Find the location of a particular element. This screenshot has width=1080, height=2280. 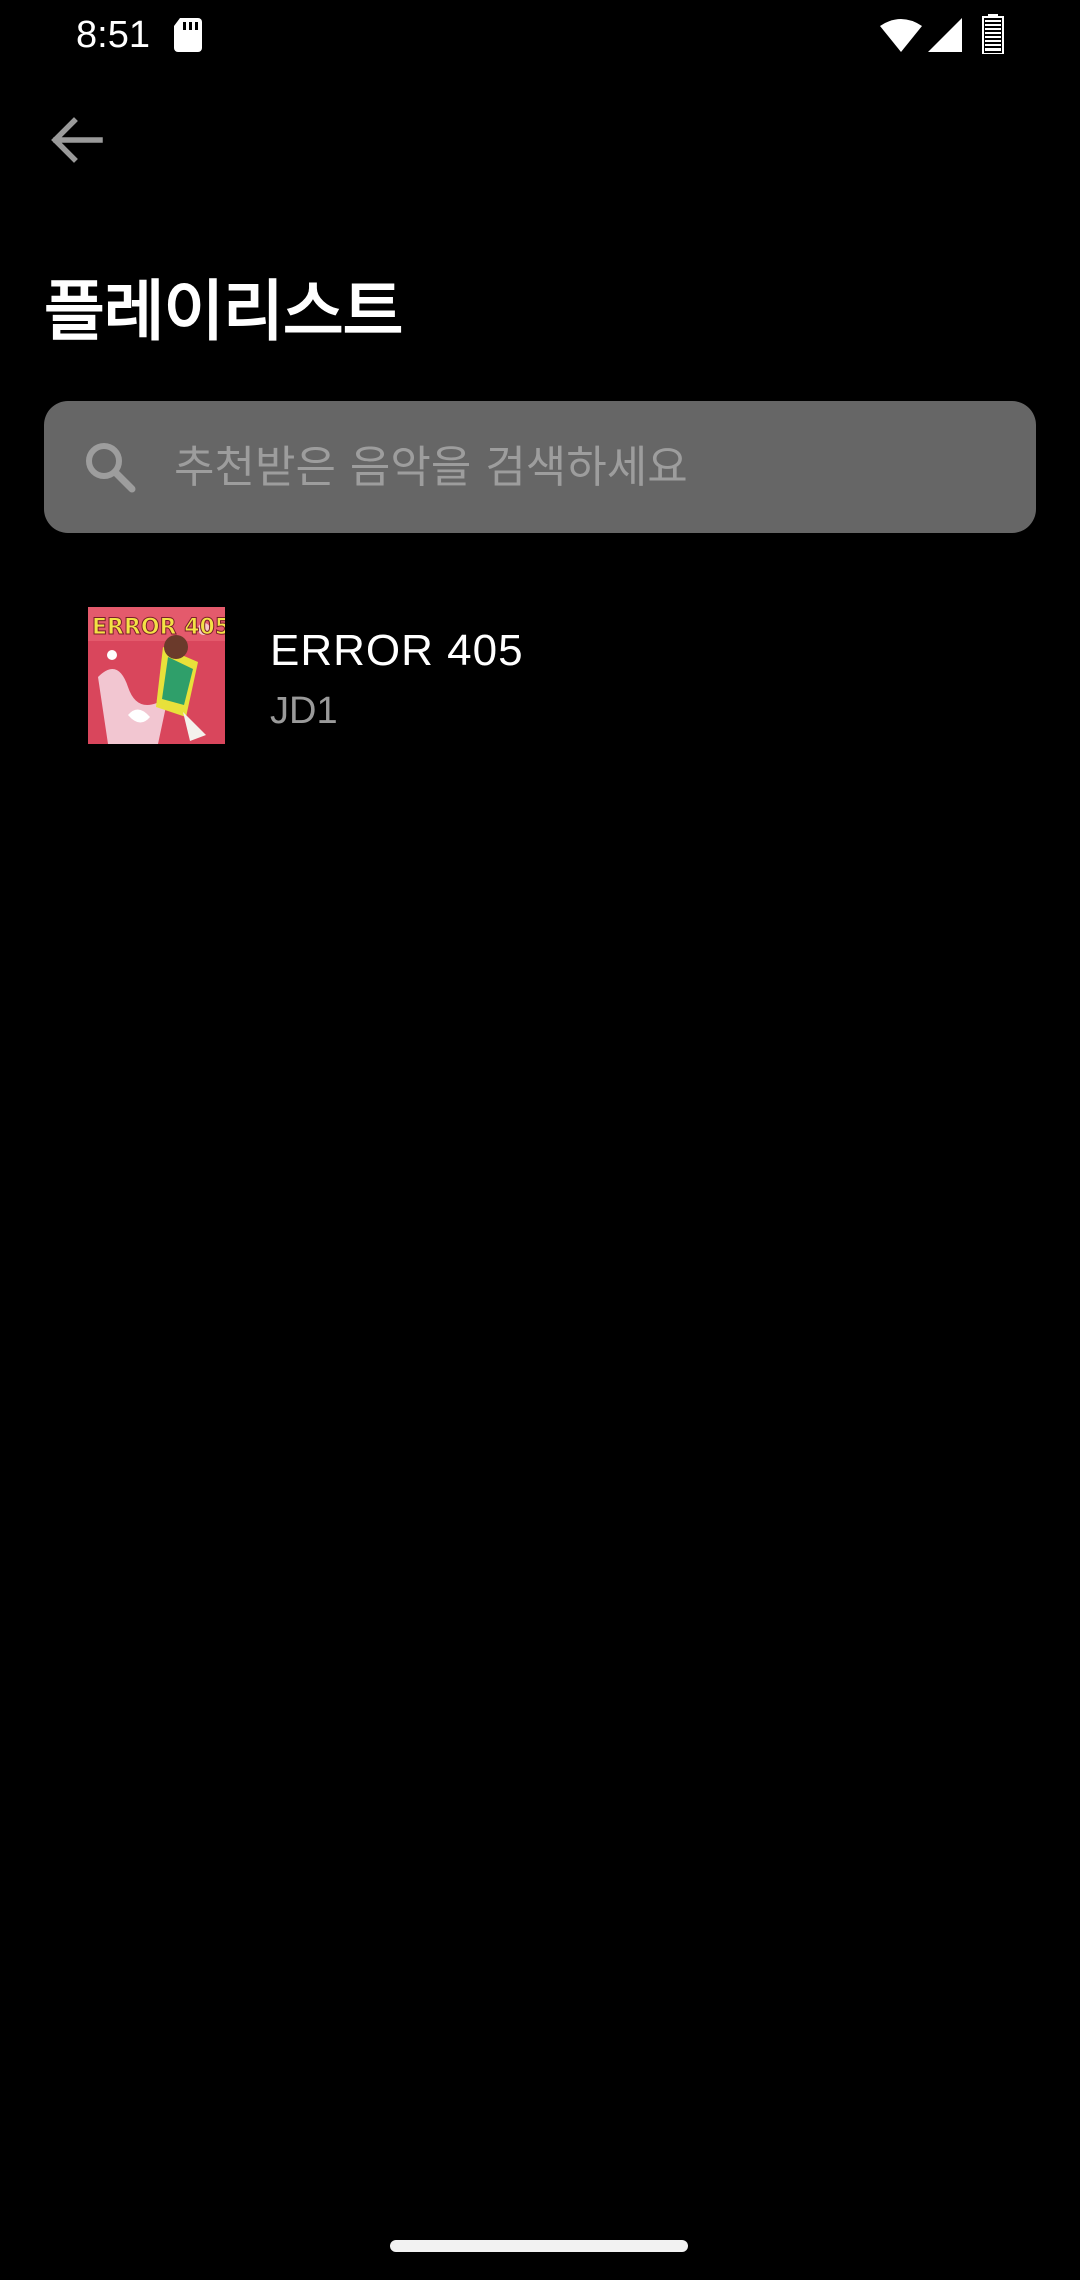

album-art: ERROR 405 is located at coordinates (156, 675).